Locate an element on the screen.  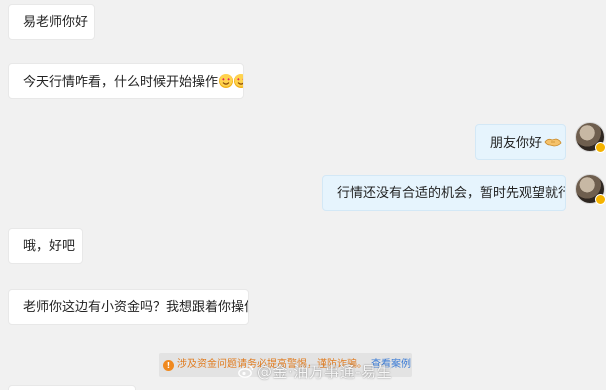
message-text: 行情还没有合适的机会，暂时先观望就行 is located at coordinates (451, 193).